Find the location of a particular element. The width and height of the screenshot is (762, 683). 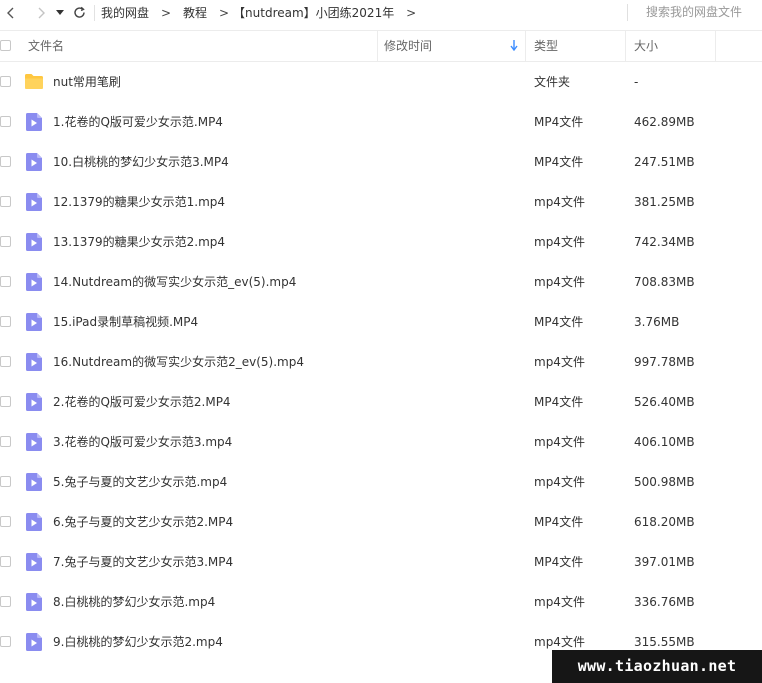

search-divider is located at coordinates (627, 12).